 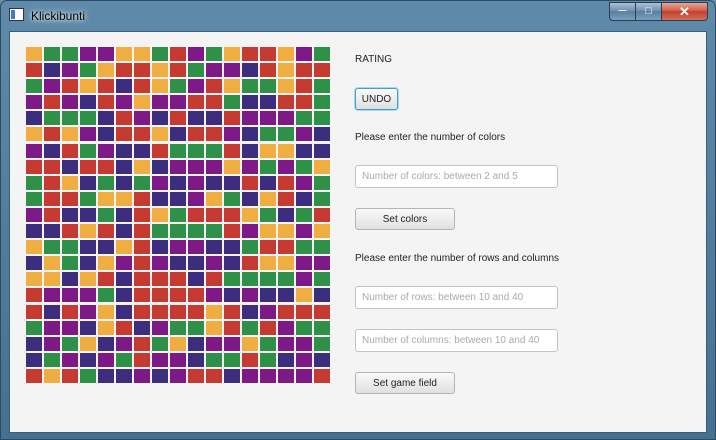 What do you see at coordinates (622, 11) in the screenshot?
I see `minimize-button: ─` at bounding box center [622, 11].